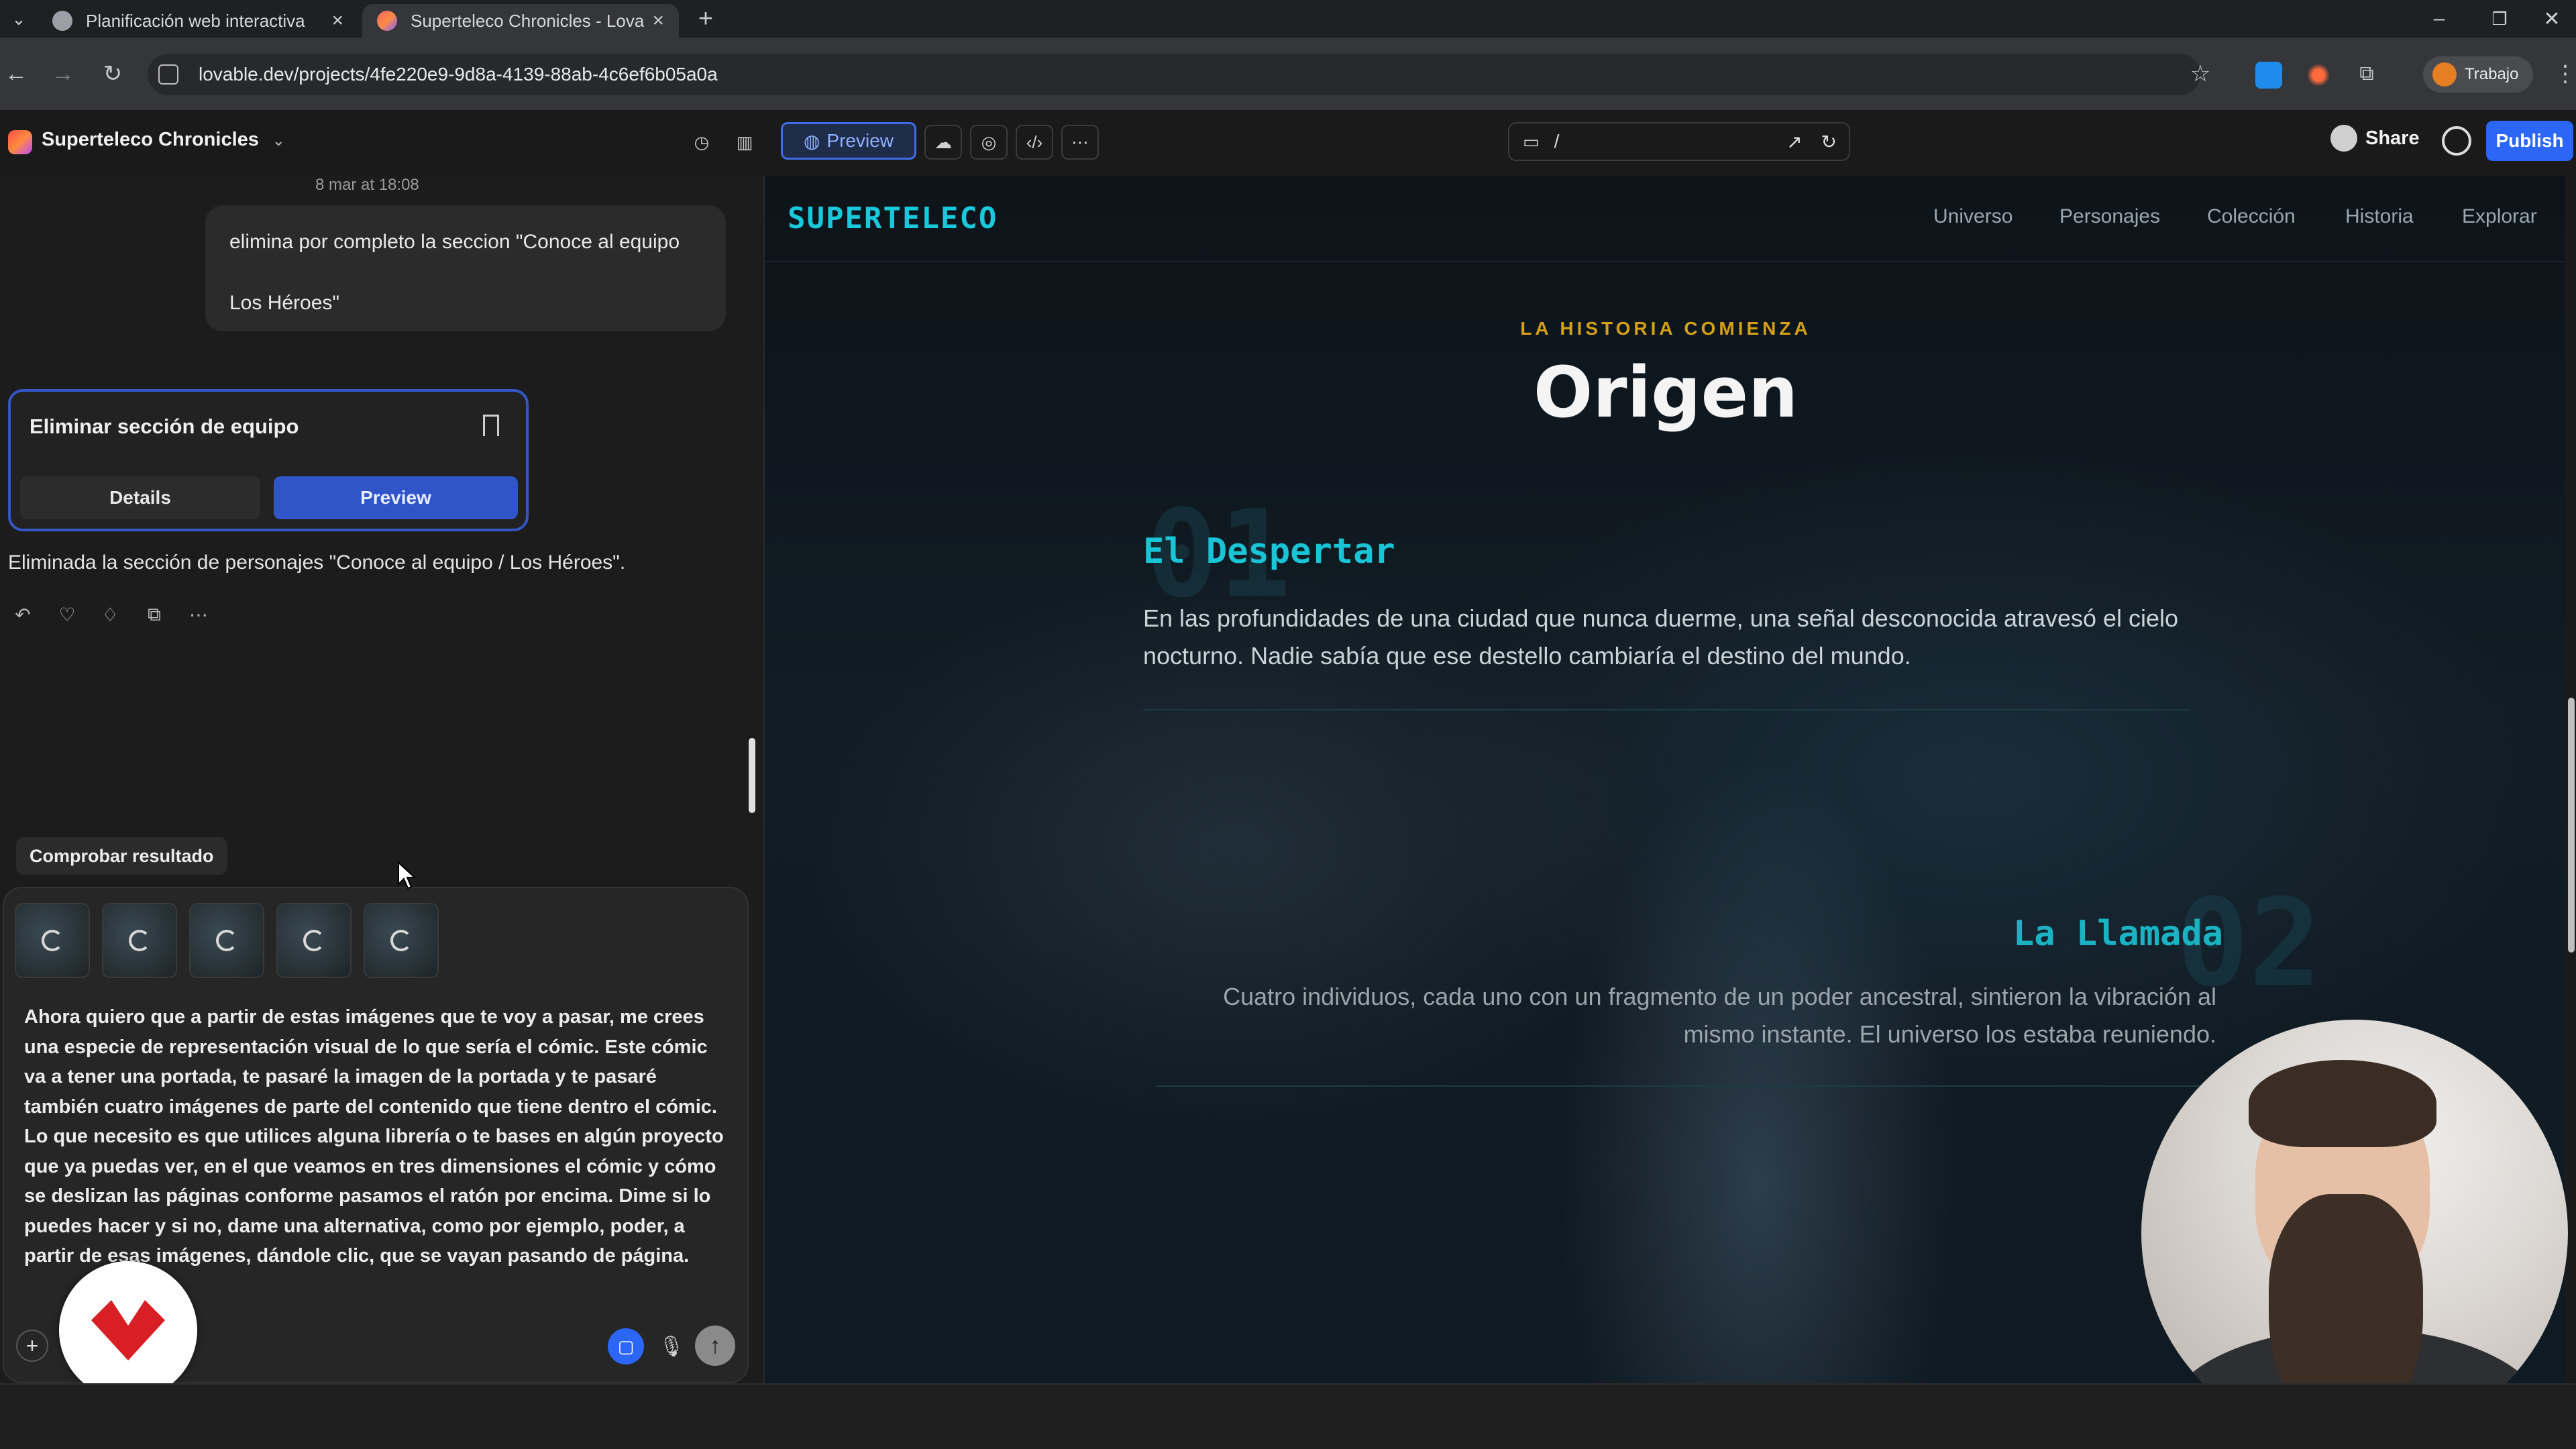  Describe the element at coordinates (198, 614) in the screenshot. I see `more-actions-icon: ⋯` at that location.